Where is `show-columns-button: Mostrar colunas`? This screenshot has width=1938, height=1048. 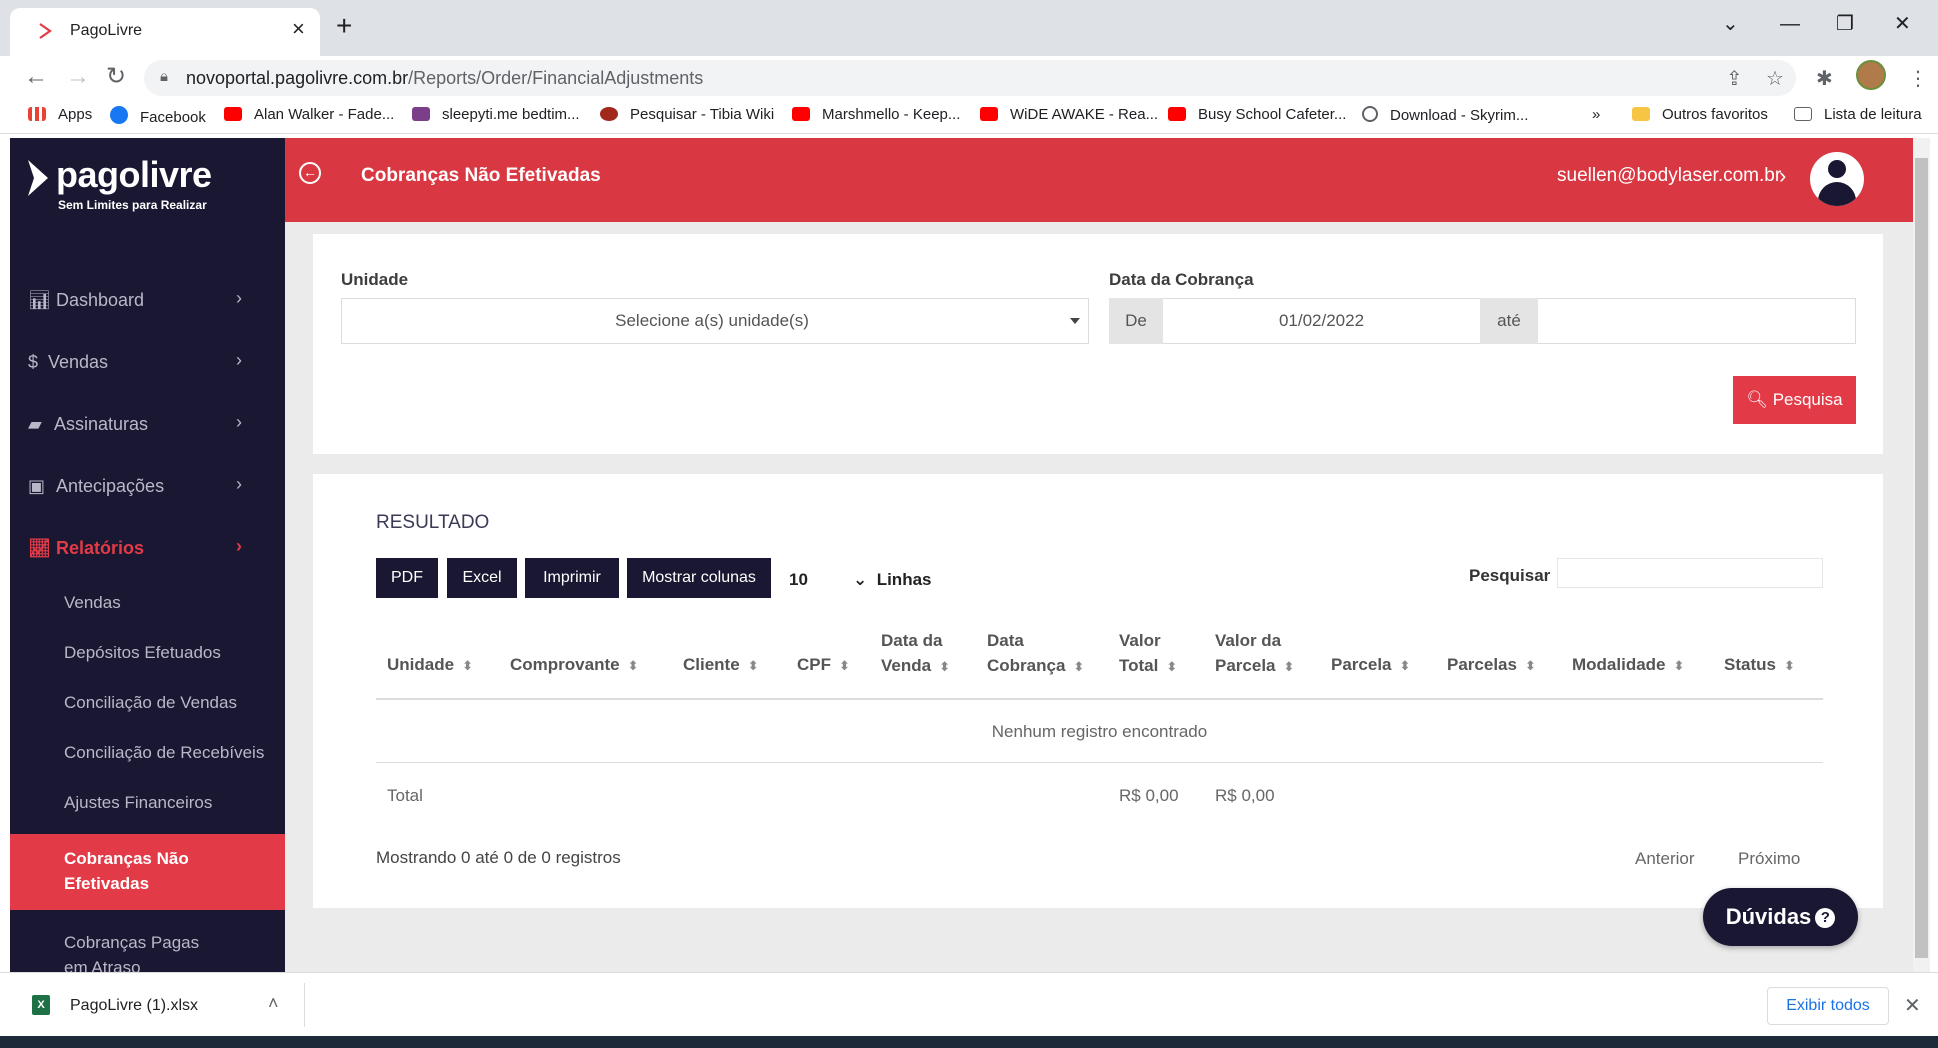
show-columns-button: Mostrar colunas is located at coordinates (699, 578).